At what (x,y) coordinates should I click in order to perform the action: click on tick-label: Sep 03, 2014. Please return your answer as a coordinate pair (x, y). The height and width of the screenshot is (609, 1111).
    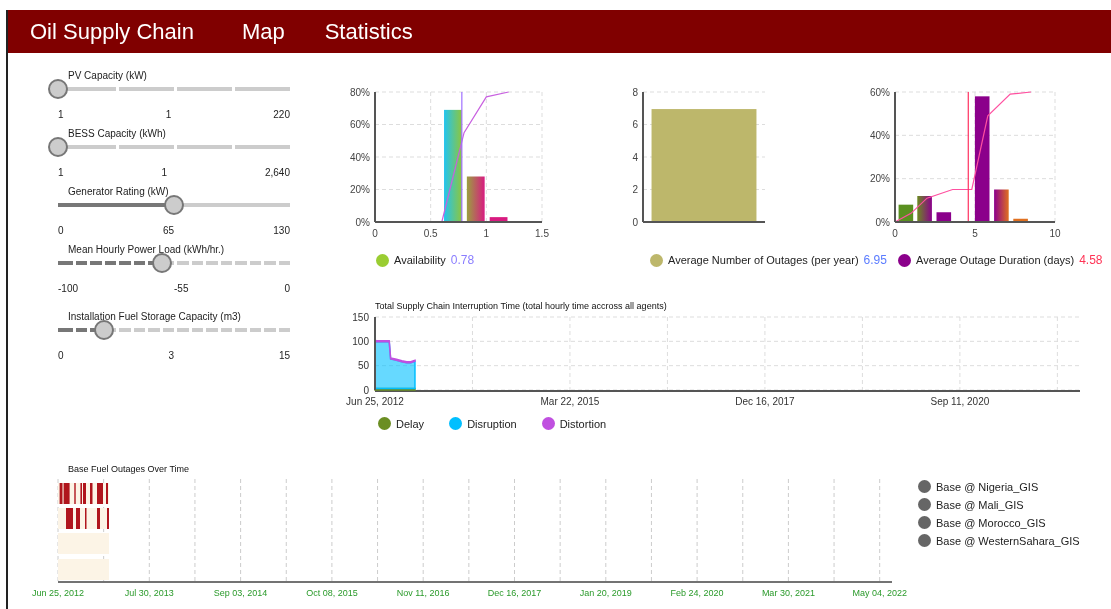
    Looking at the image, I should click on (240, 593).